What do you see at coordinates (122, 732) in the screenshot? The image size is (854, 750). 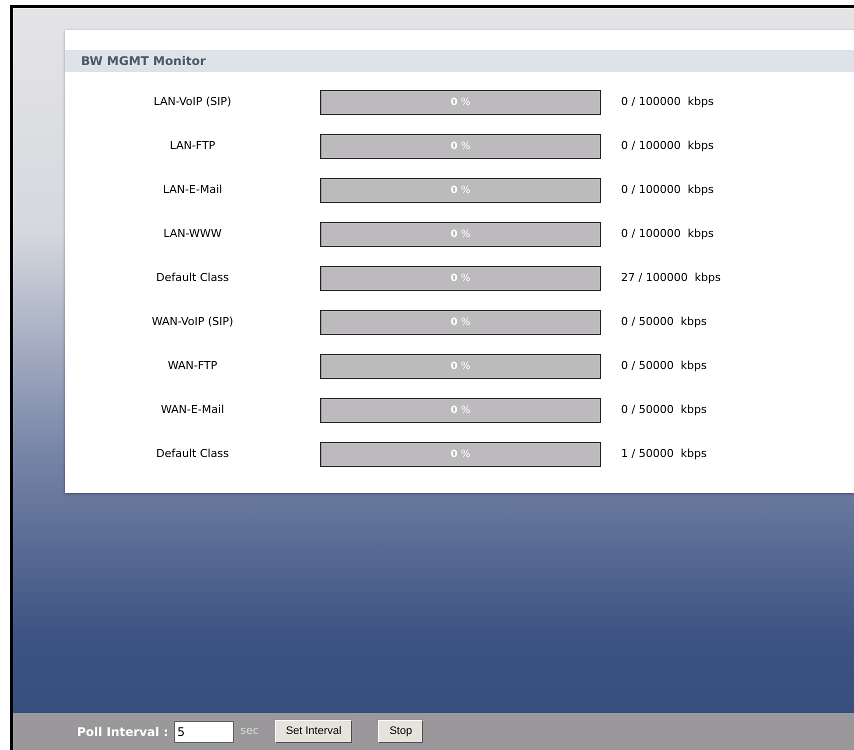 I see `poll-interval-label: Poll Interval :` at bounding box center [122, 732].